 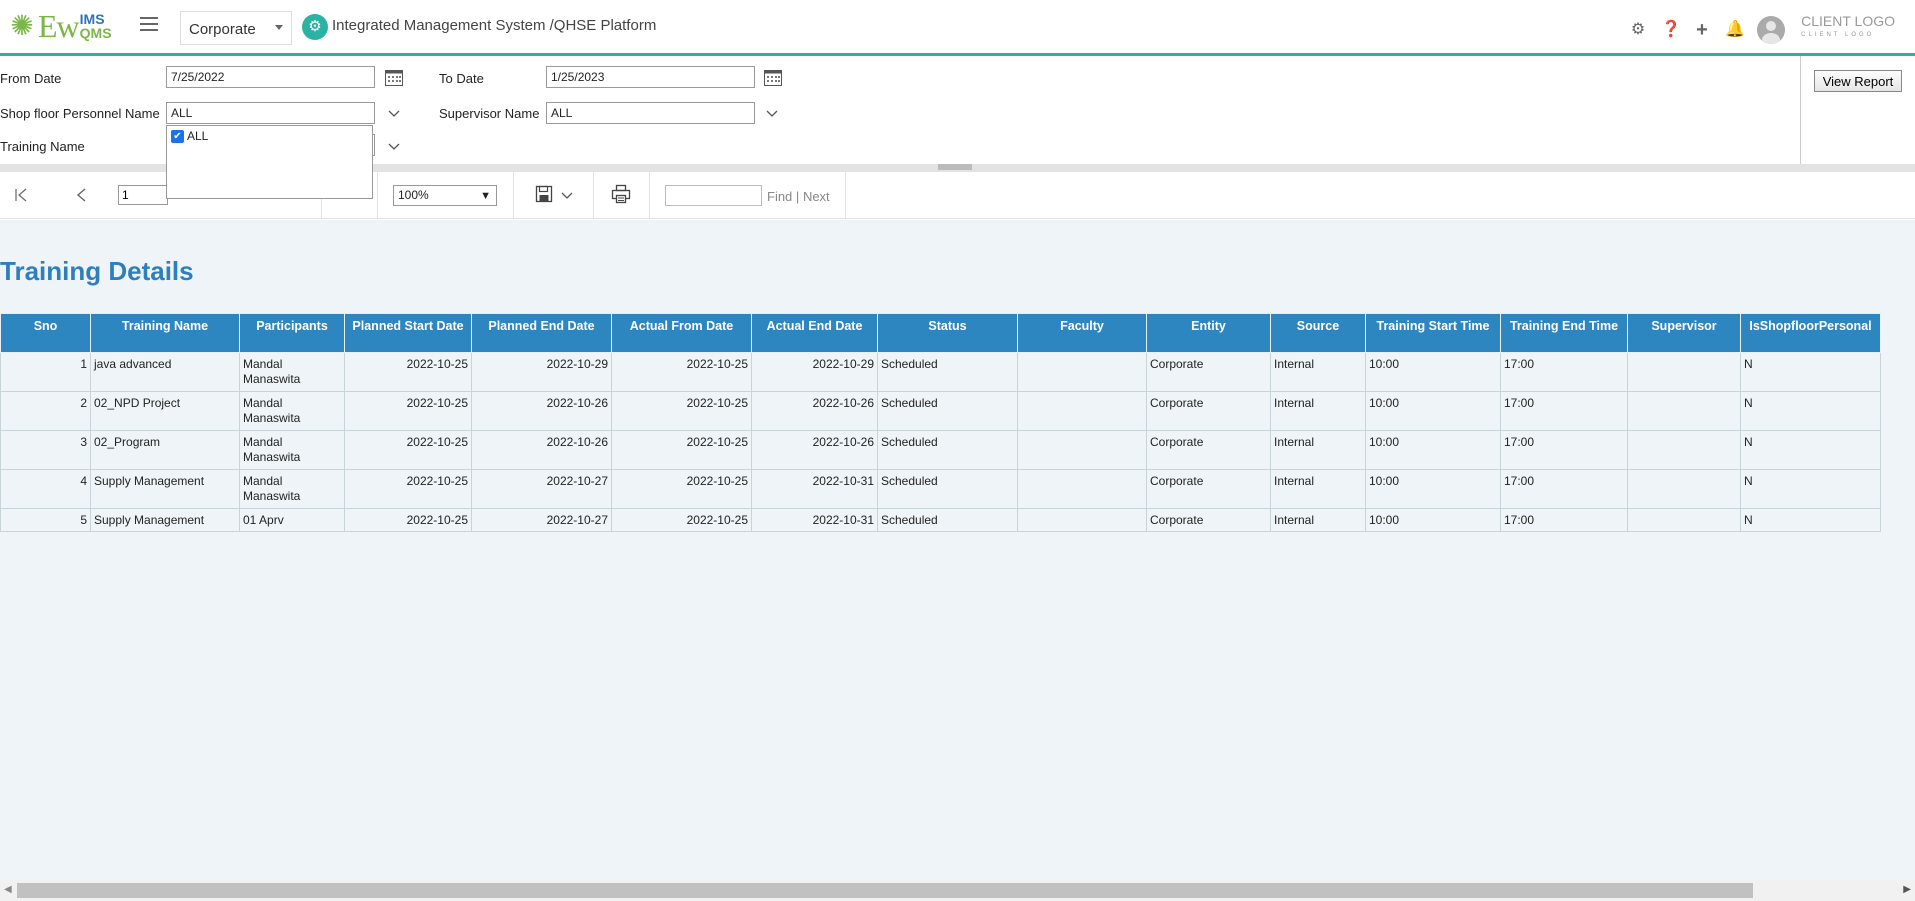 What do you see at coordinates (485, 196) in the screenshot?
I see `chevron-down-icon: ▼` at bounding box center [485, 196].